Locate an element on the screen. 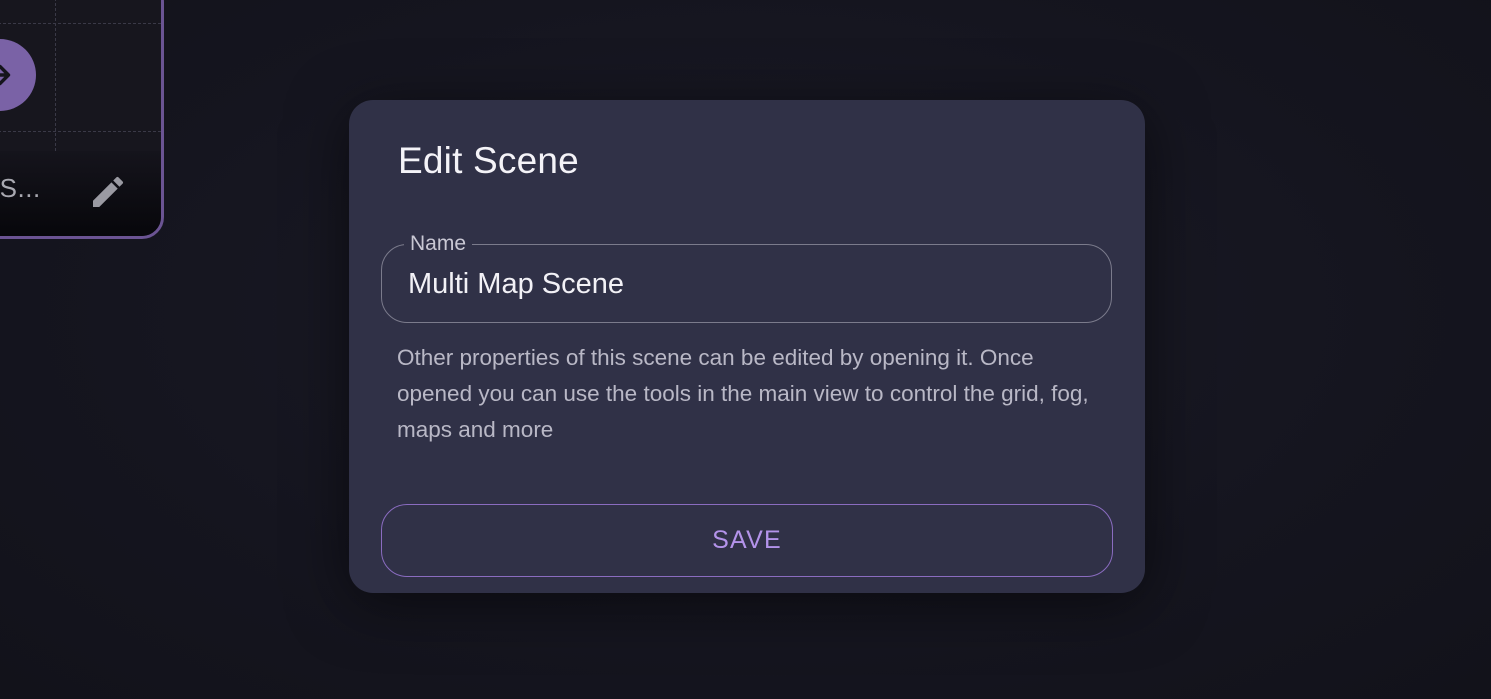 This screenshot has height=699, width=1491. name-field: Name is located at coordinates (746, 277).